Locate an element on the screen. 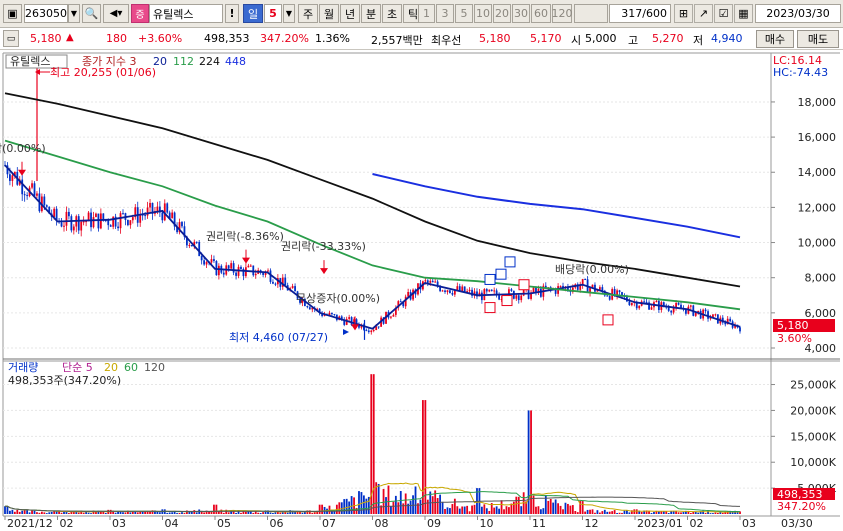 The width and height of the screenshot is (843, 531). period-button-4: 초 is located at coordinates (392, 13).